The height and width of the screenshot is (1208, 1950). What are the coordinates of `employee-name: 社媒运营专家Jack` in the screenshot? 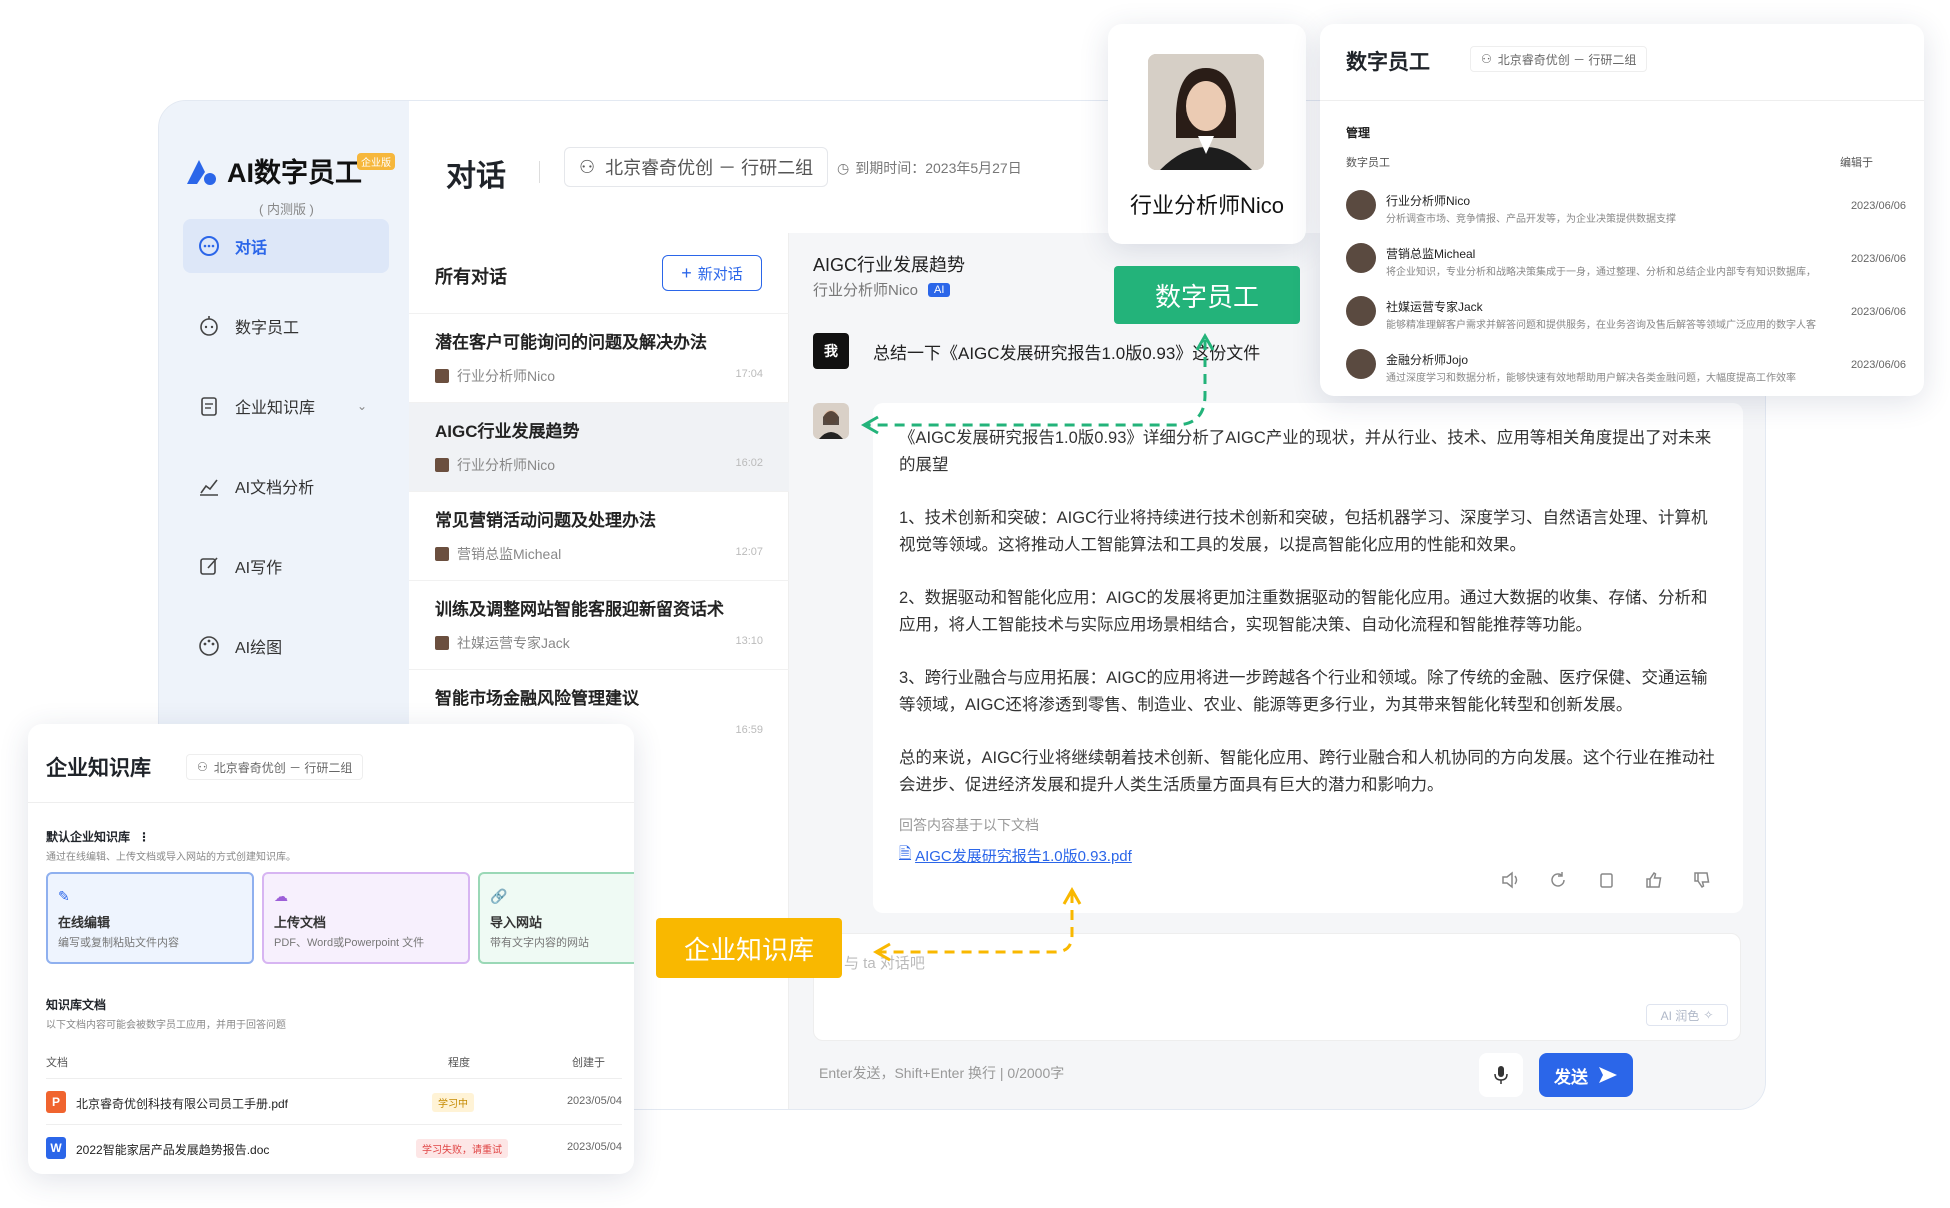 It's located at (1434, 307).